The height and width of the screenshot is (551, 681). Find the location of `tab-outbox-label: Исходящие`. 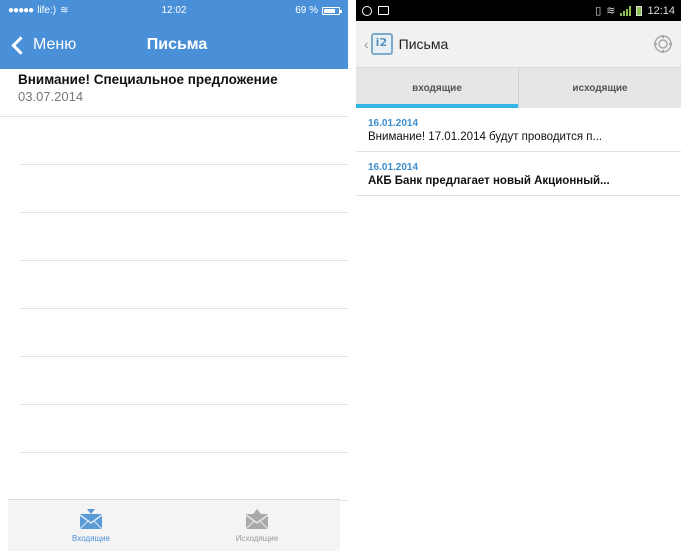

tab-outbox-label: Исходящие is located at coordinates (257, 538).